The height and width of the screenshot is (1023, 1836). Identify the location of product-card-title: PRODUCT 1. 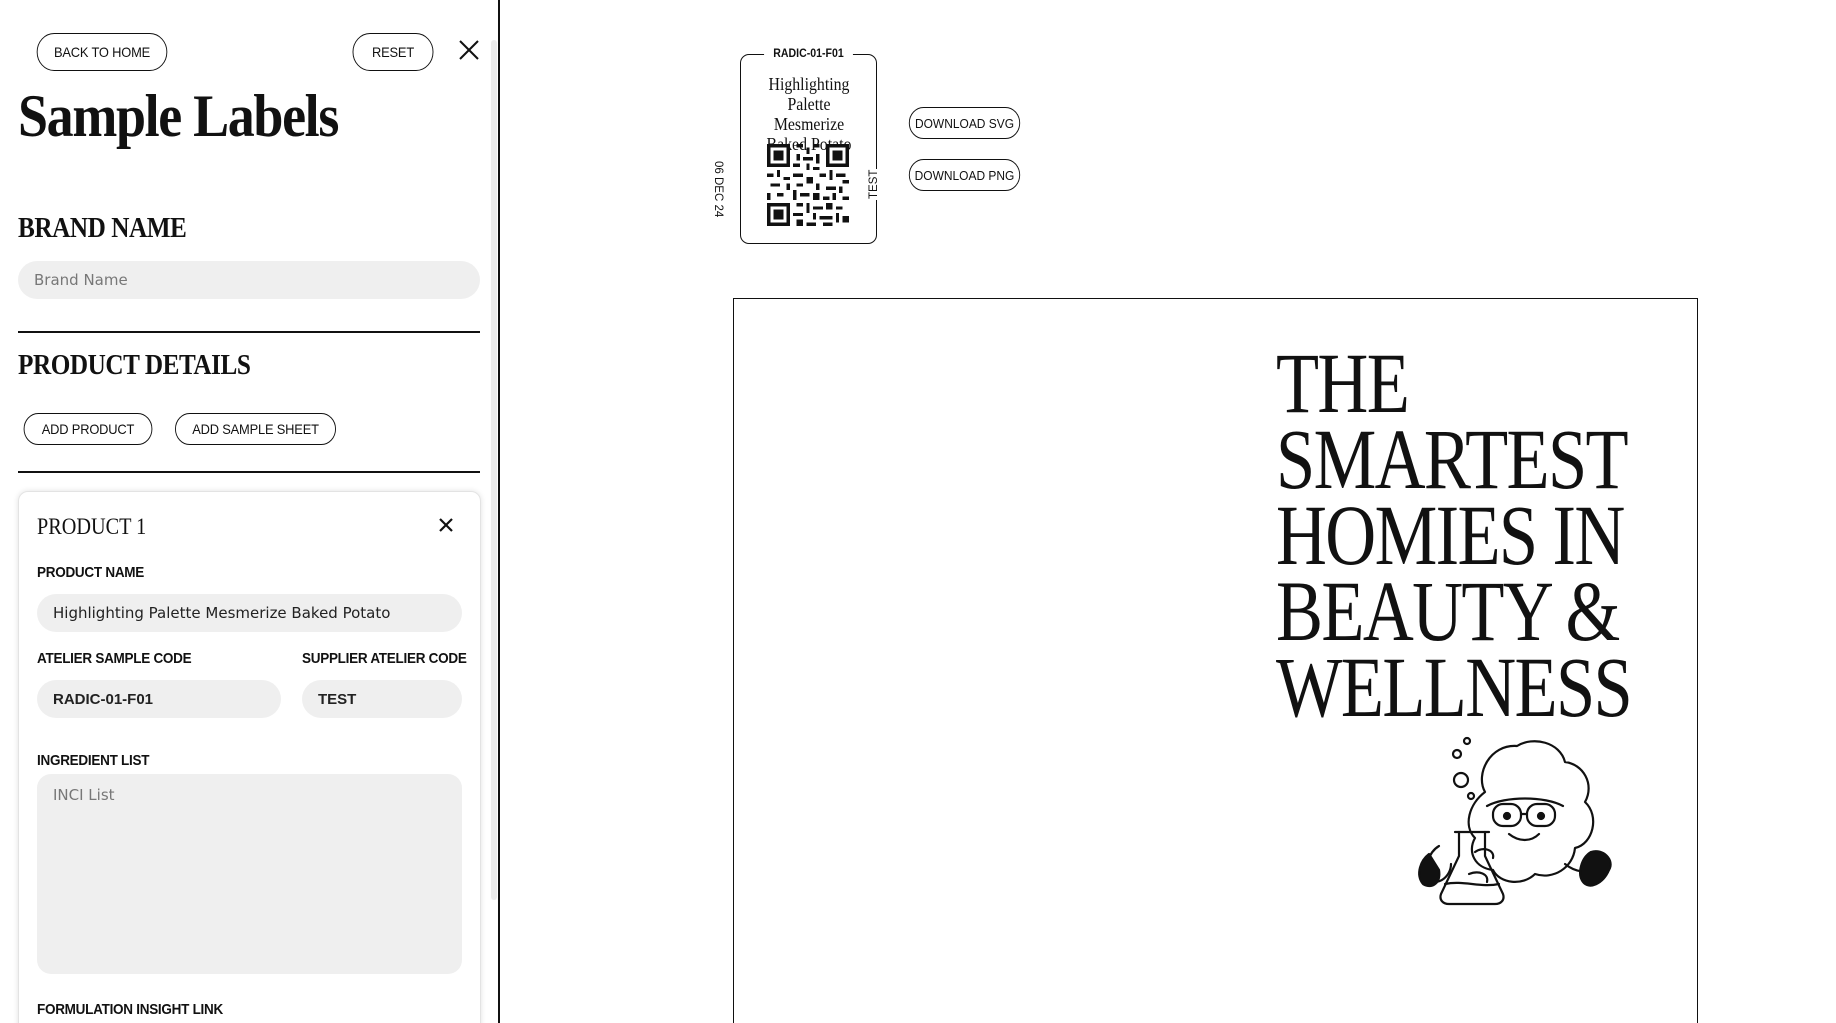
(92, 526).